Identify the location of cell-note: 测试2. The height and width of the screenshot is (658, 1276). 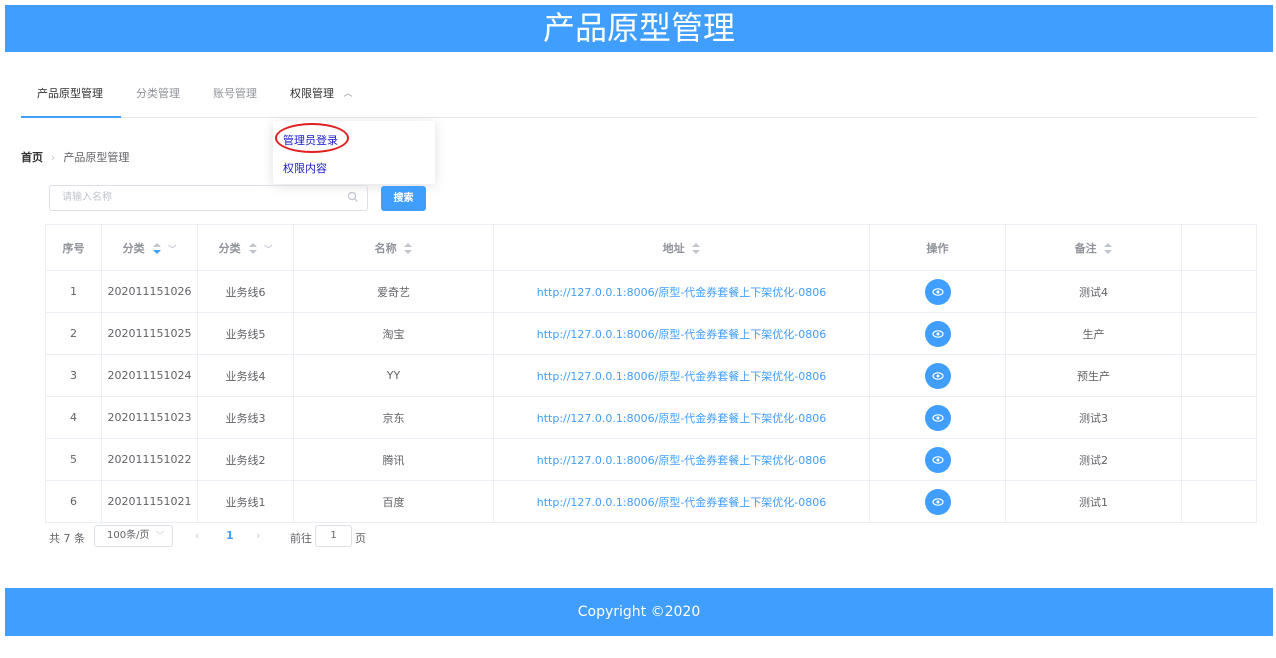
(1093, 459).